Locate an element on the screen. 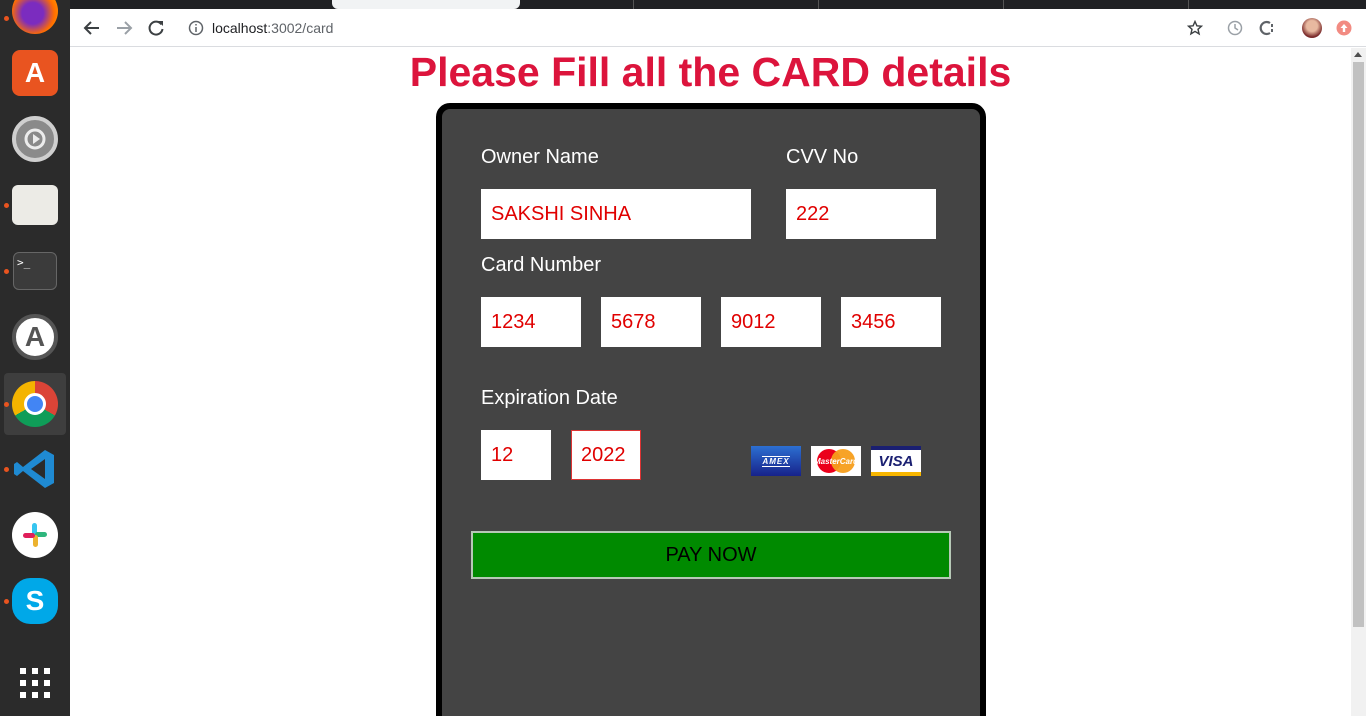  reload-button is located at coordinates (156, 28).